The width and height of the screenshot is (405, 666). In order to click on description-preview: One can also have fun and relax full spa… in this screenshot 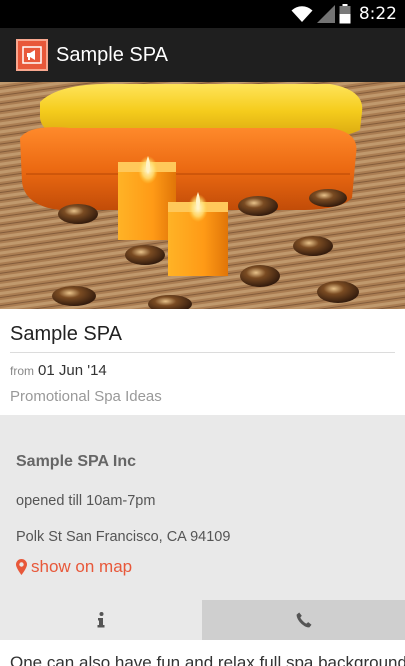, I will do `click(207, 659)`.